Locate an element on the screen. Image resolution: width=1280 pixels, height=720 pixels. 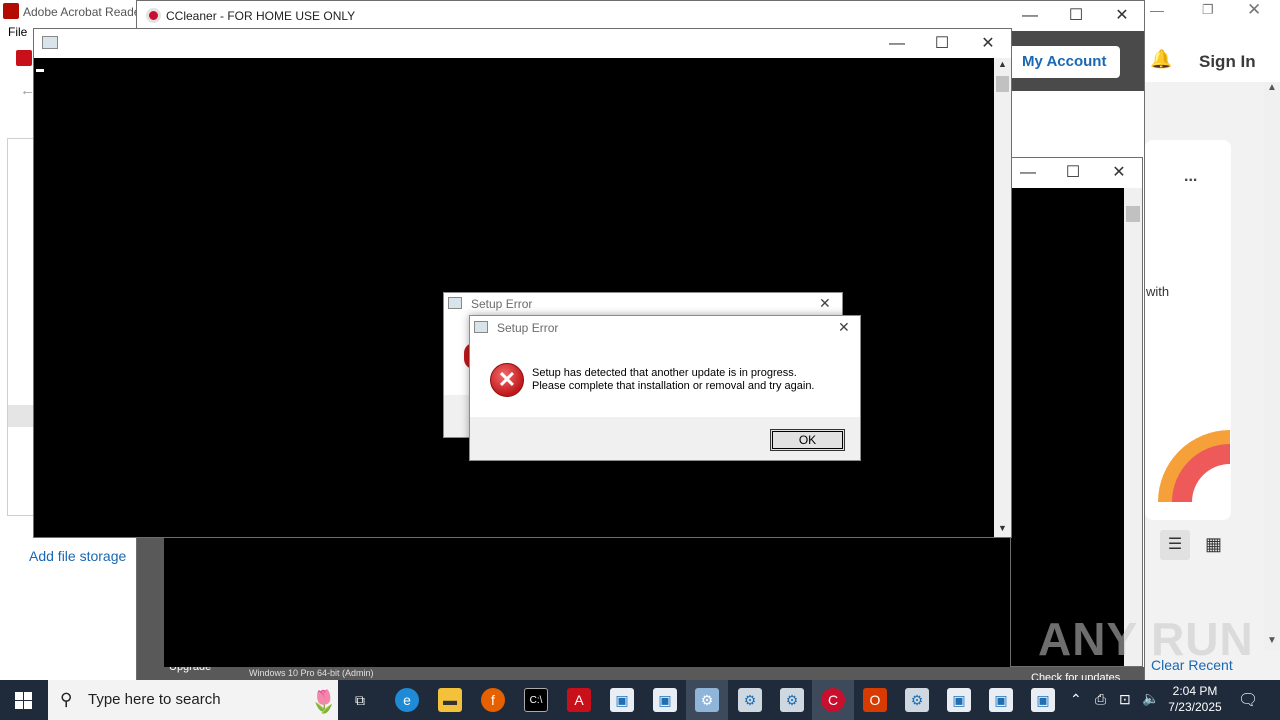
console2-titlebar: — ☐ ✕ is located at coordinates (1076, 173).